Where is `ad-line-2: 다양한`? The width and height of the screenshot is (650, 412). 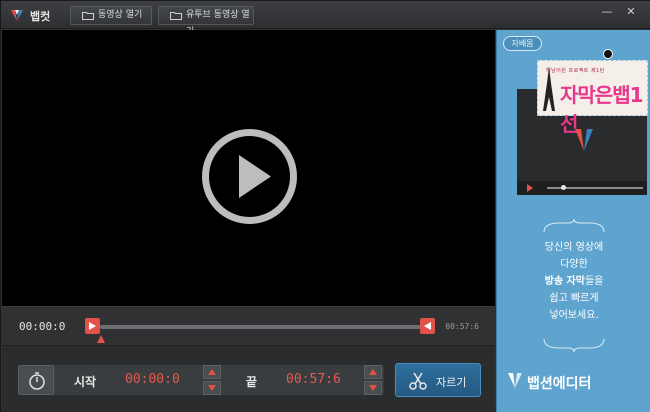 ad-line-2: 다양한 is located at coordinates (574, 264).